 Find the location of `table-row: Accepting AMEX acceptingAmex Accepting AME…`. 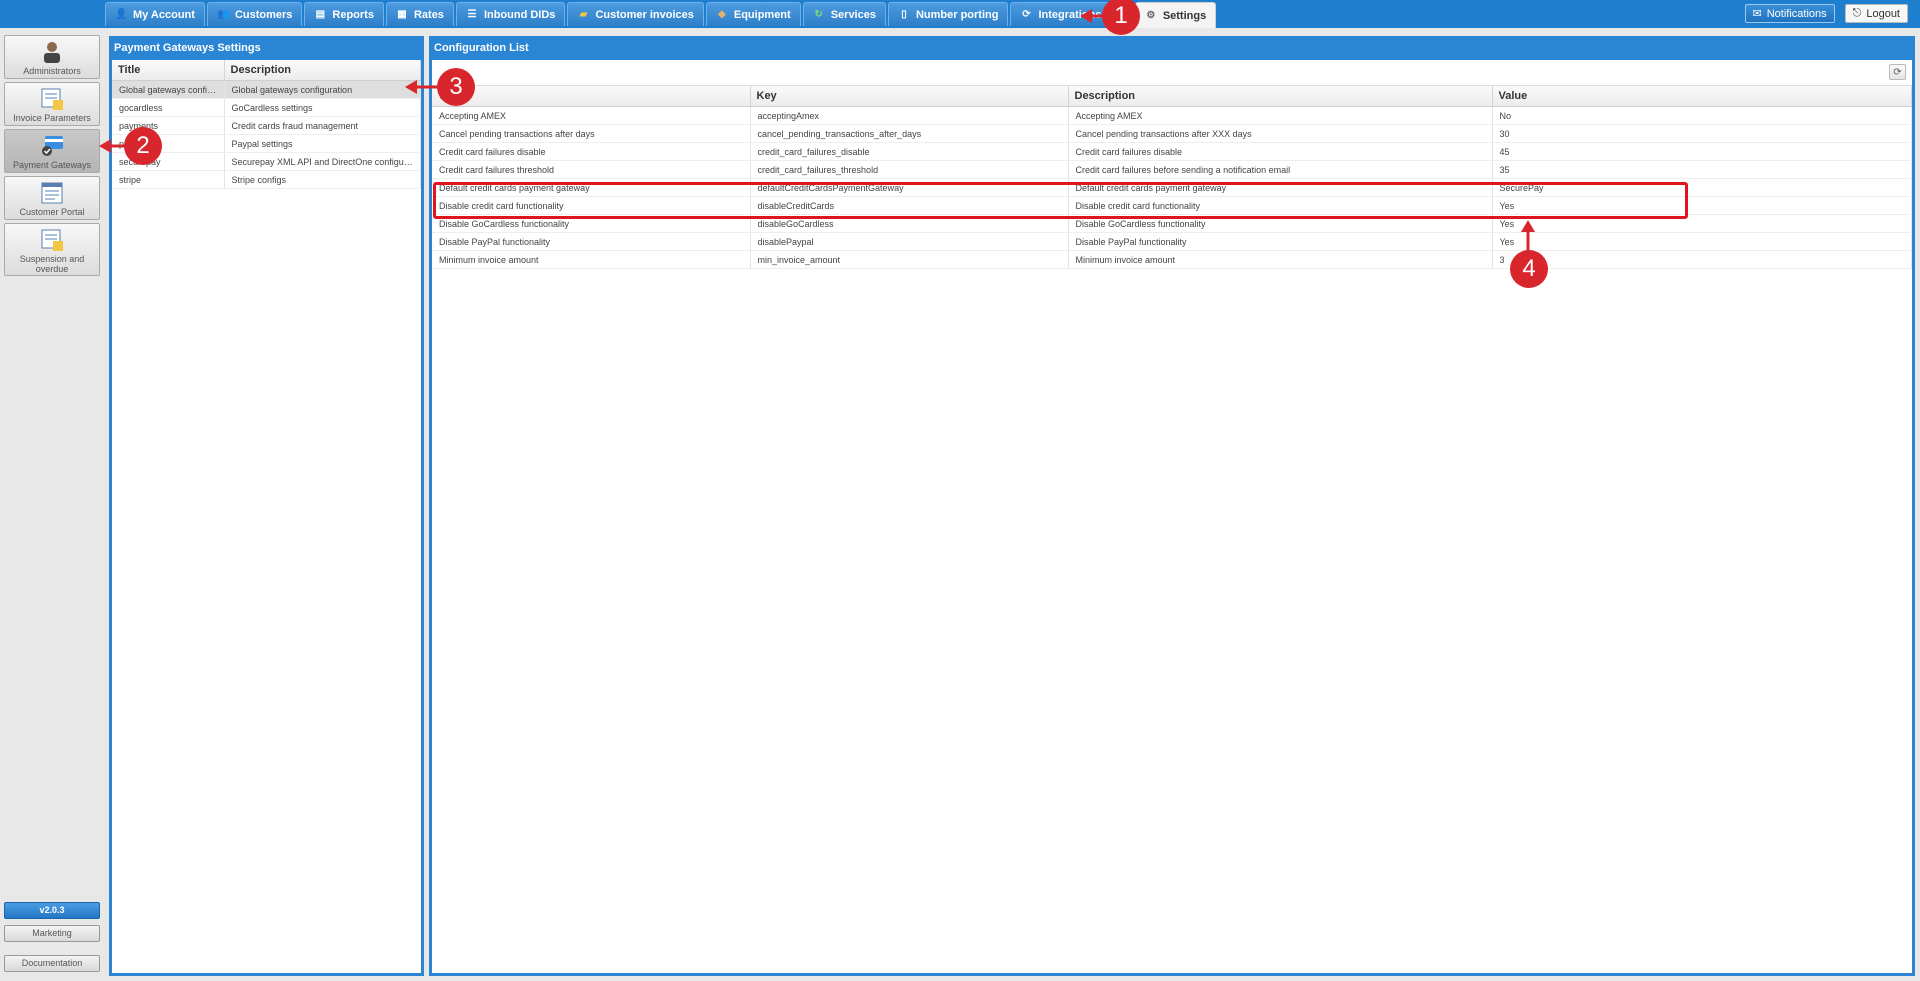

table-row: Accepting AMEX acceptingAmex Accepting AME… is located at coordinates (1172, 115).